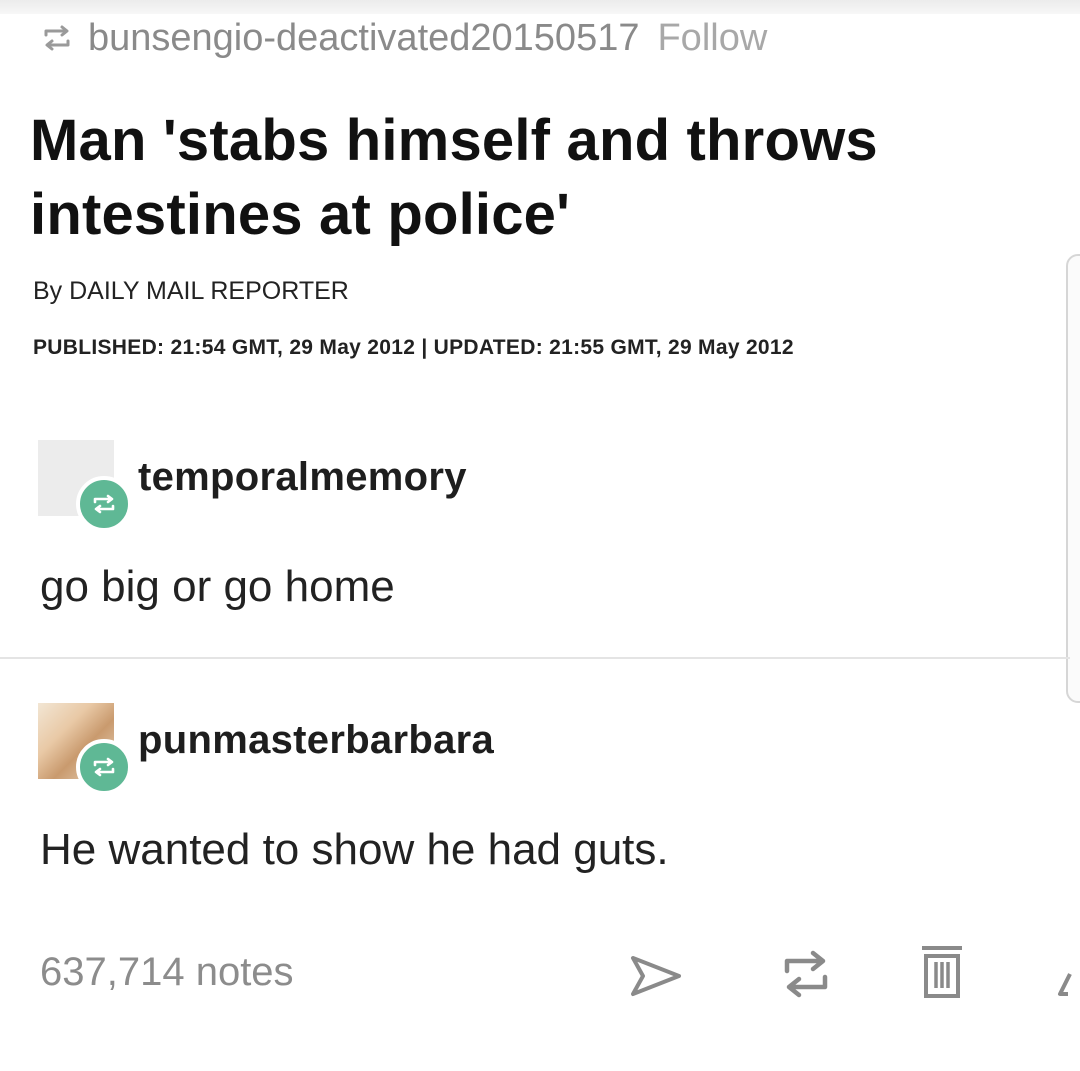 The height and width of the screenshot is (1071, 1080). What do you see at coordinates (535, 658) in the screenshot?
I see `comment-divider` at bounding box center [535, 658].